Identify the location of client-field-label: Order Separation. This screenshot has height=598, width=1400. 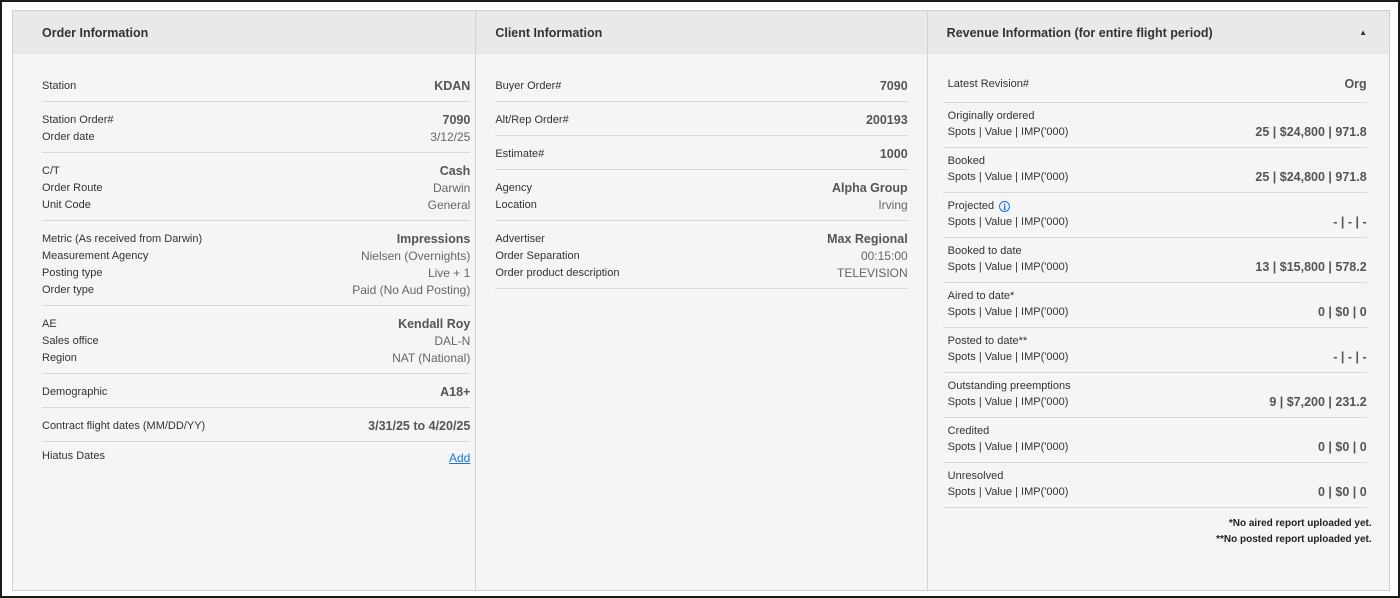
(537, 256).